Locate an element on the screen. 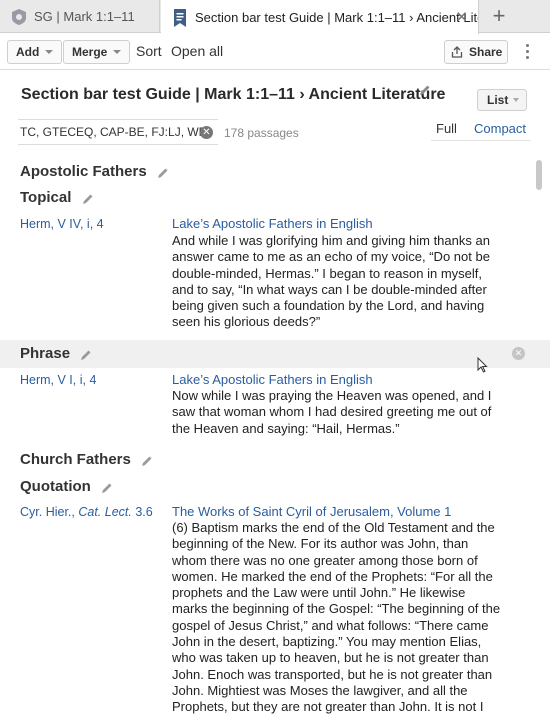 Image resolution: width=550 pixels, height=719 pixels. section-title: Apostolic Fathers is located at coordinates (83, 171).